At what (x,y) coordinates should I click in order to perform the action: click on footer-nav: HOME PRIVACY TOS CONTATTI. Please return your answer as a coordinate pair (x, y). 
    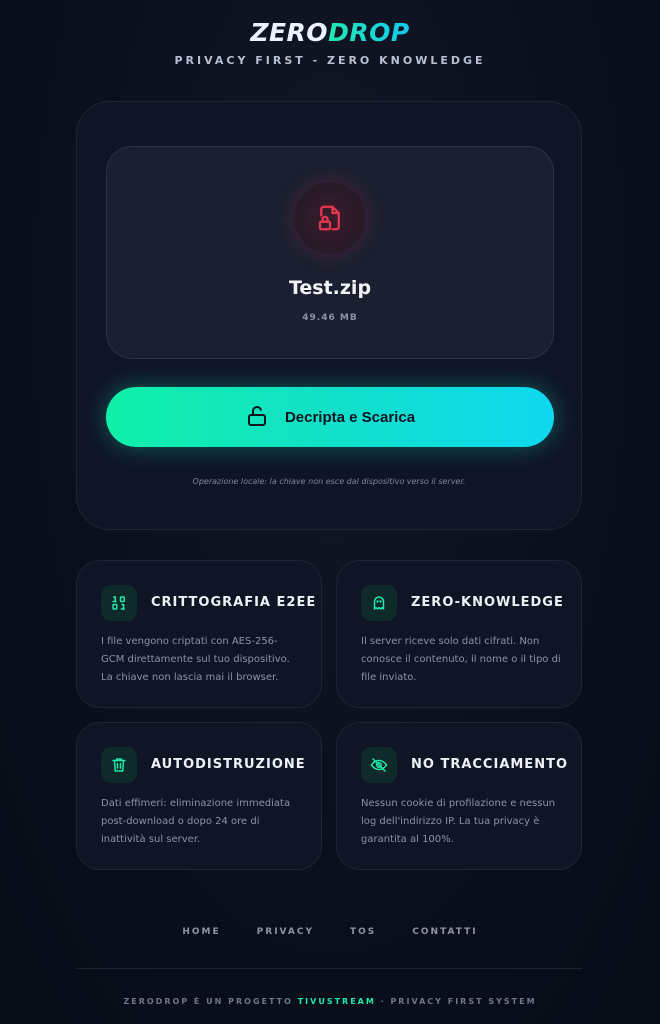
    Looking at the image, I should click on (330, 932).